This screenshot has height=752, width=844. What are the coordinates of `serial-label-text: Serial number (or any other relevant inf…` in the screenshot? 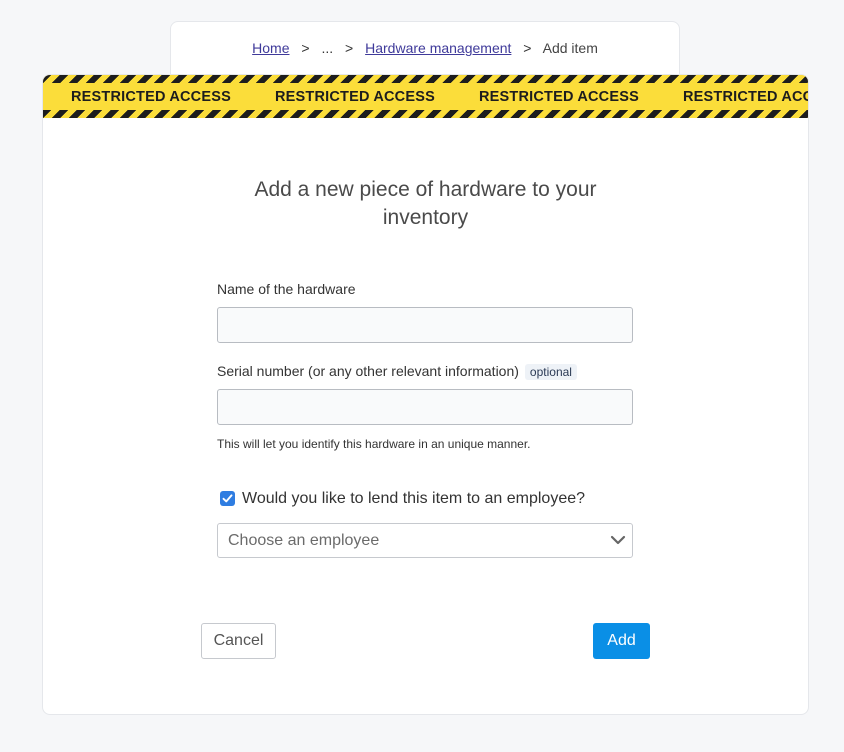 It's located at (368, 371).